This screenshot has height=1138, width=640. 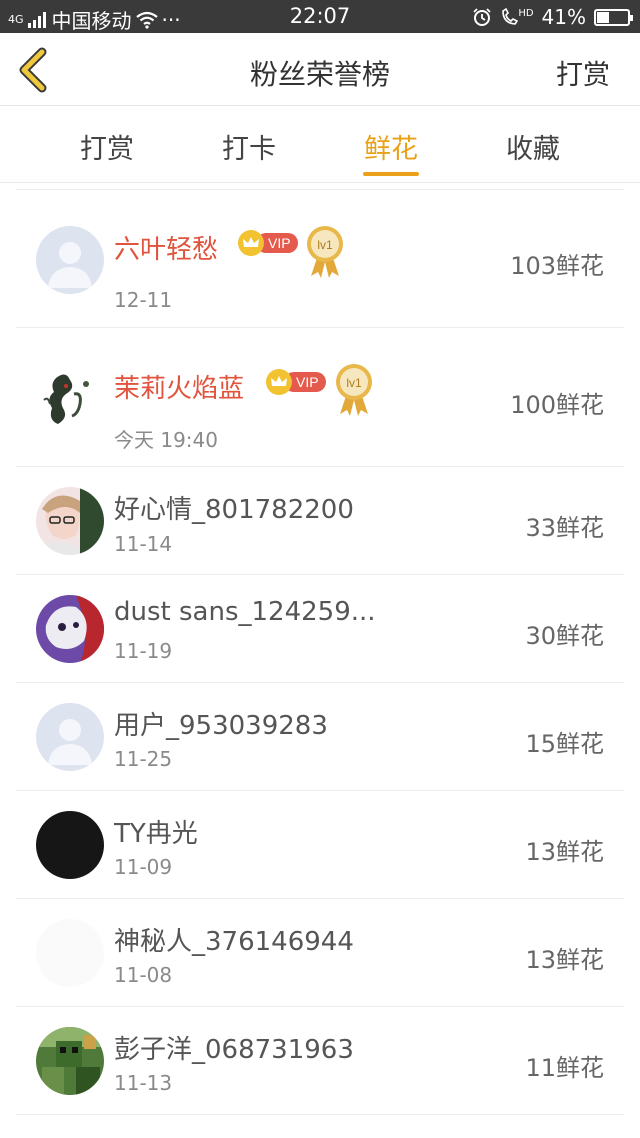 What do you see at coordinates (143, 867) in the screenshot?
I see `date: 11-09` at bounding box center [143, 867].